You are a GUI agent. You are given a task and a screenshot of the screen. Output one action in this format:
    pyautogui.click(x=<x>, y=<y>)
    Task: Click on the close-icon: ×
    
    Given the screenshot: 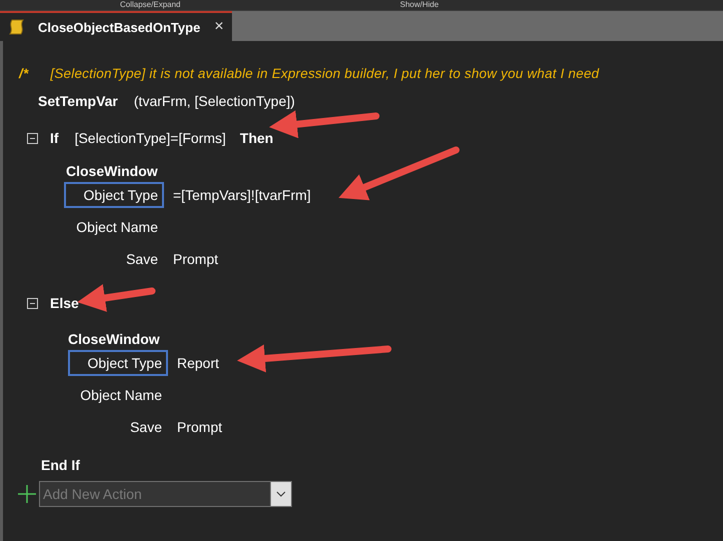 What is the action you would take?
    pyautogui.click(x=219, y=27)
    